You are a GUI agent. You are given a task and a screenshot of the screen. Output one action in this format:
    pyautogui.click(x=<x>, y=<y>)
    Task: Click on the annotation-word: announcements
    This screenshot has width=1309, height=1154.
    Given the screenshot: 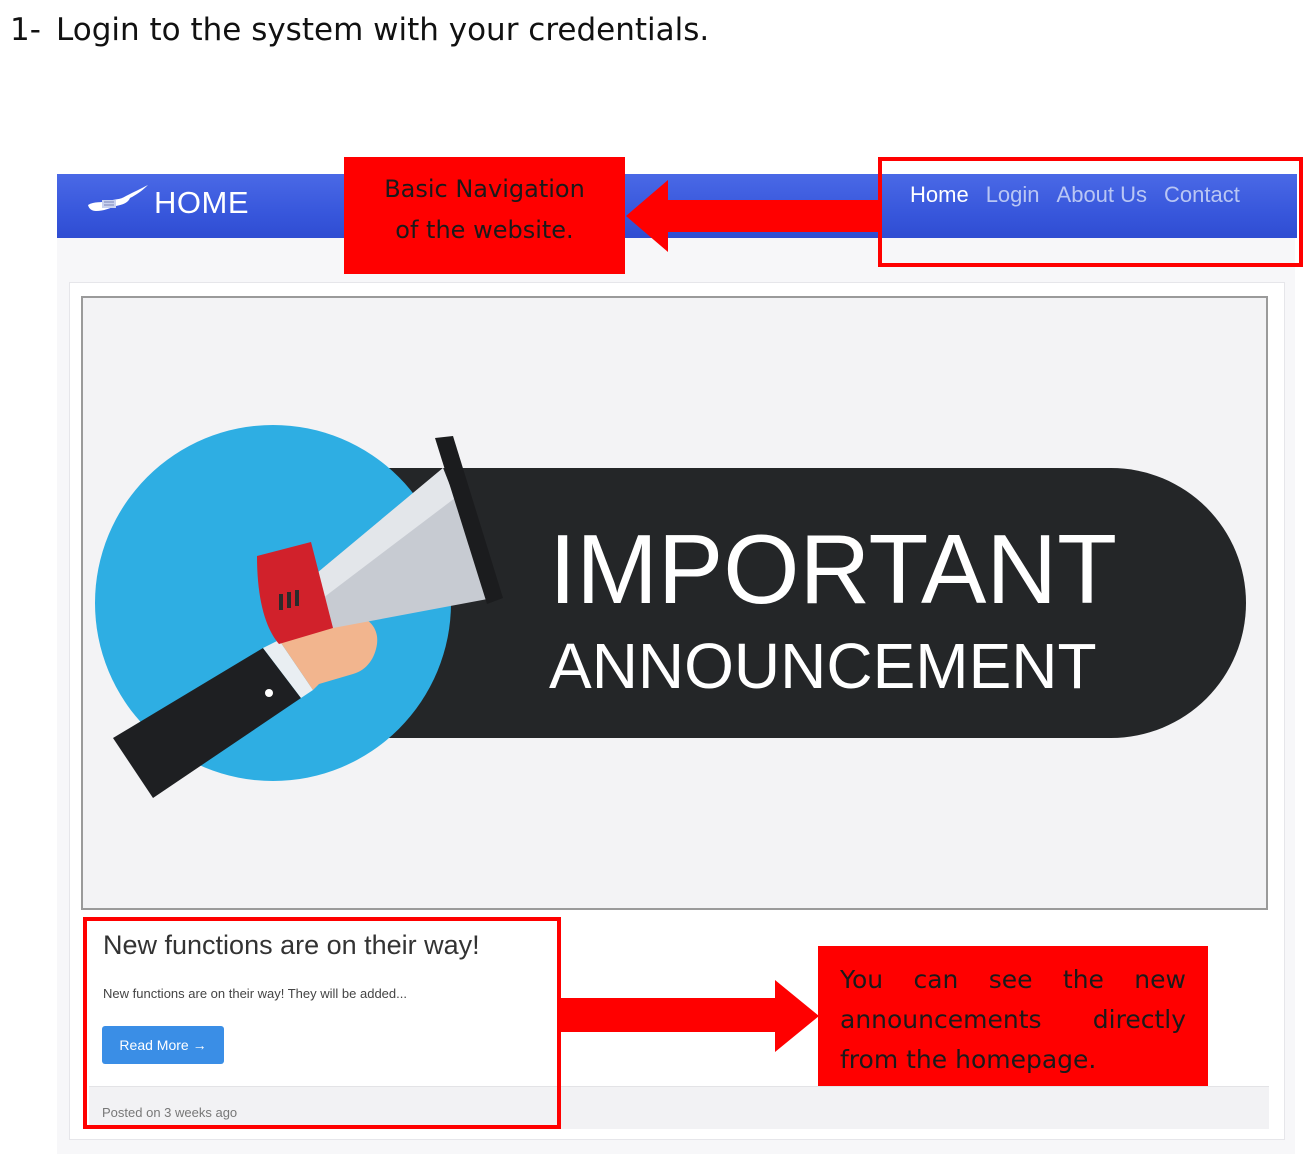 What is the action you would take?
    pyautogui.click(x=941, y=1019)
    